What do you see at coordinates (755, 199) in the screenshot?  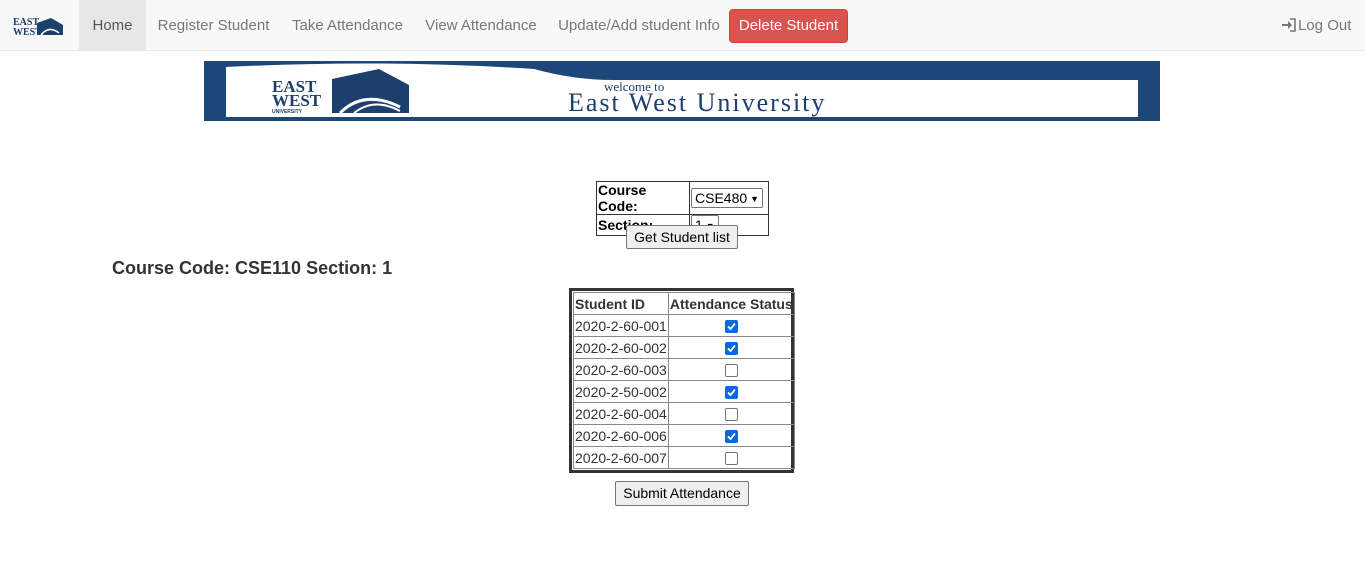 I see `chevron-down-icon: ▼` at bounding box center [755, 199].